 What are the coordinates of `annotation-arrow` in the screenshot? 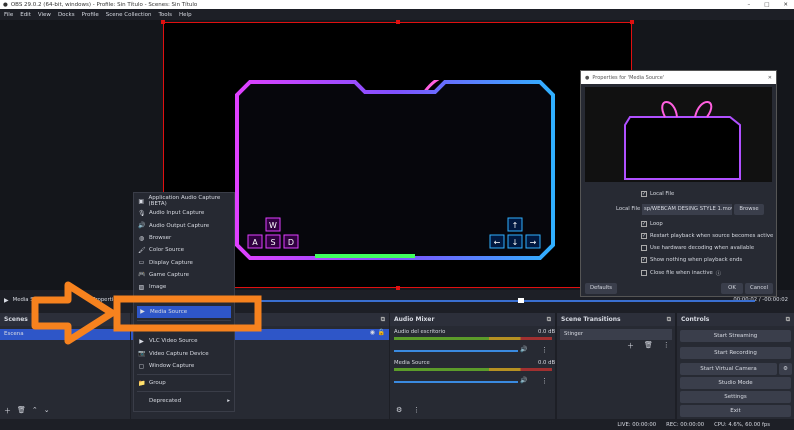 It's located at (73, 313).